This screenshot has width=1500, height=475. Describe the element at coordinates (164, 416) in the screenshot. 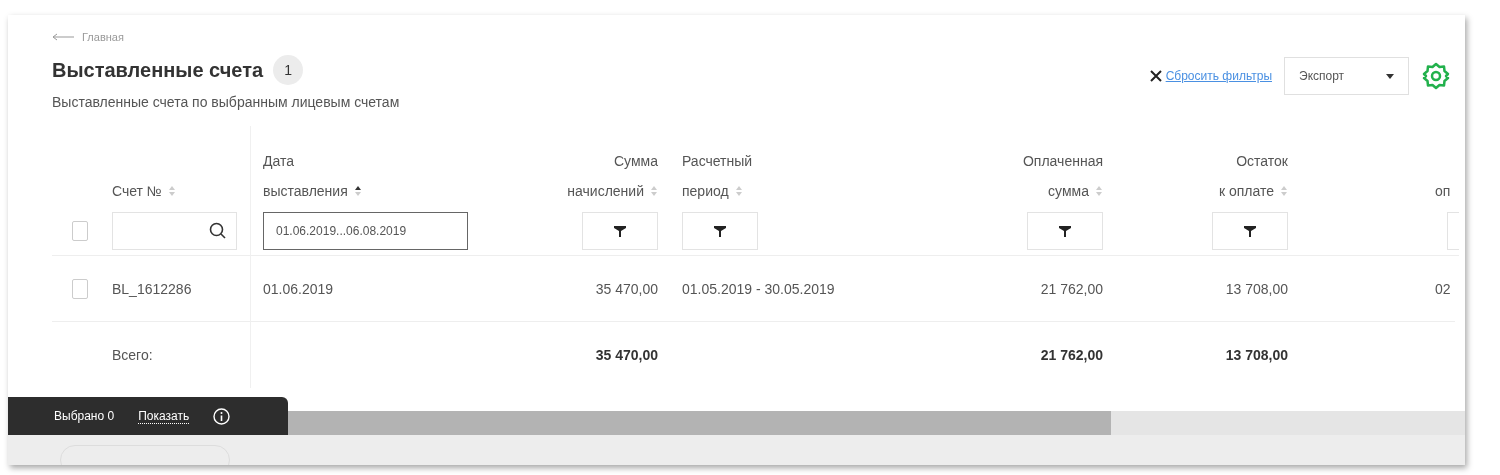

I see `show-link: Показать` at that location.